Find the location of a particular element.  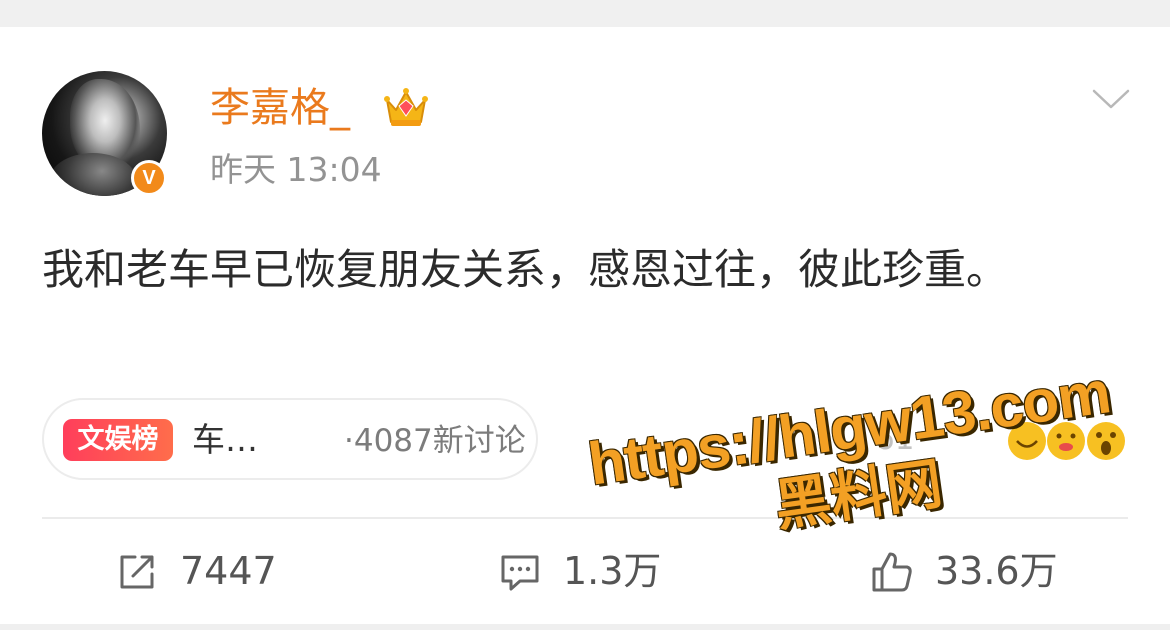

topic-discussion-count: ·4087新讨论 is located at coordinates (435, 441).